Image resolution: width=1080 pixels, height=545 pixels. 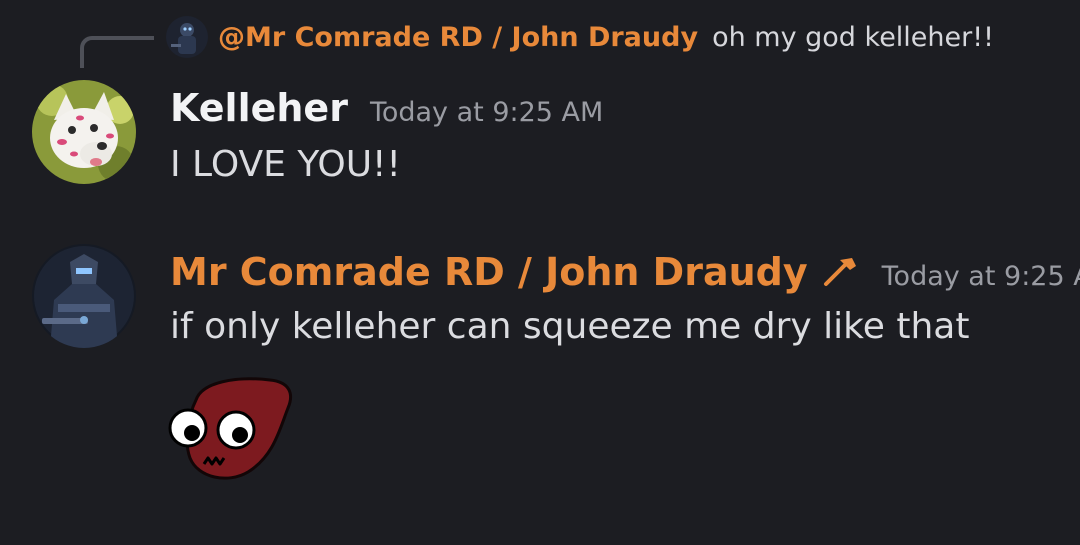 I want to click on message-text: I LOVE YOU!!, so click(x=285, y=164).